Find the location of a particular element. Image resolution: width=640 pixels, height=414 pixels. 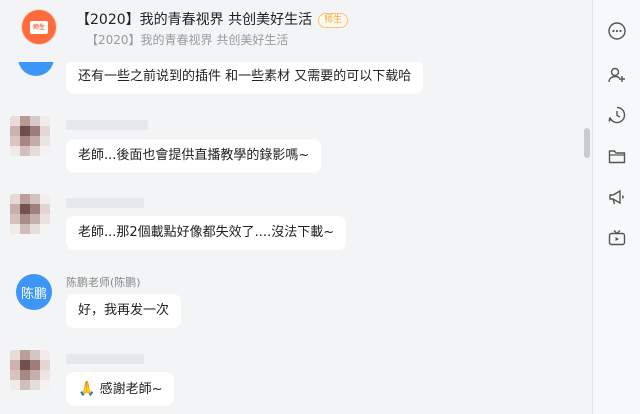

group-subtitle: 【2020】我的青春视界 共创美好生活 is located at coordinates (187, 40).